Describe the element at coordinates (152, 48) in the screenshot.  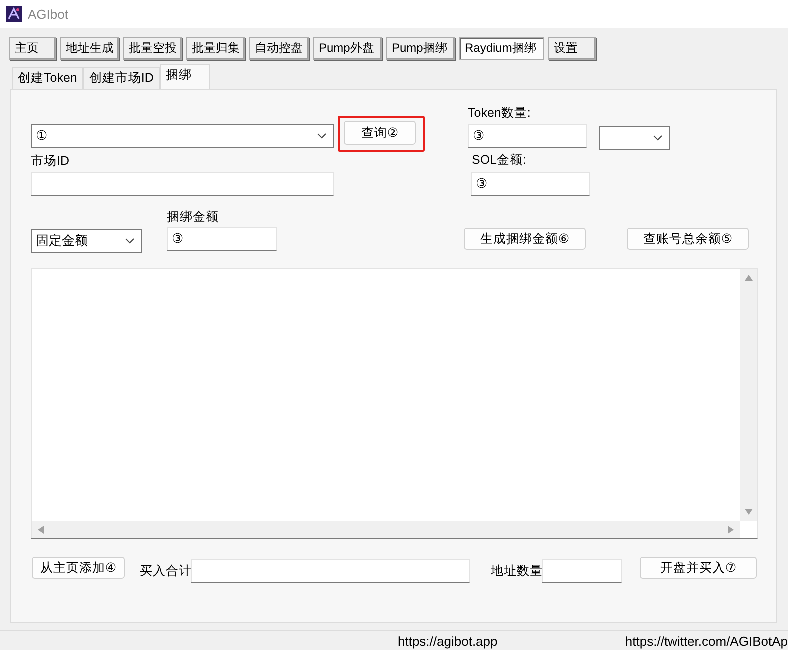
I see `nav-button: 批量空投` at that location.